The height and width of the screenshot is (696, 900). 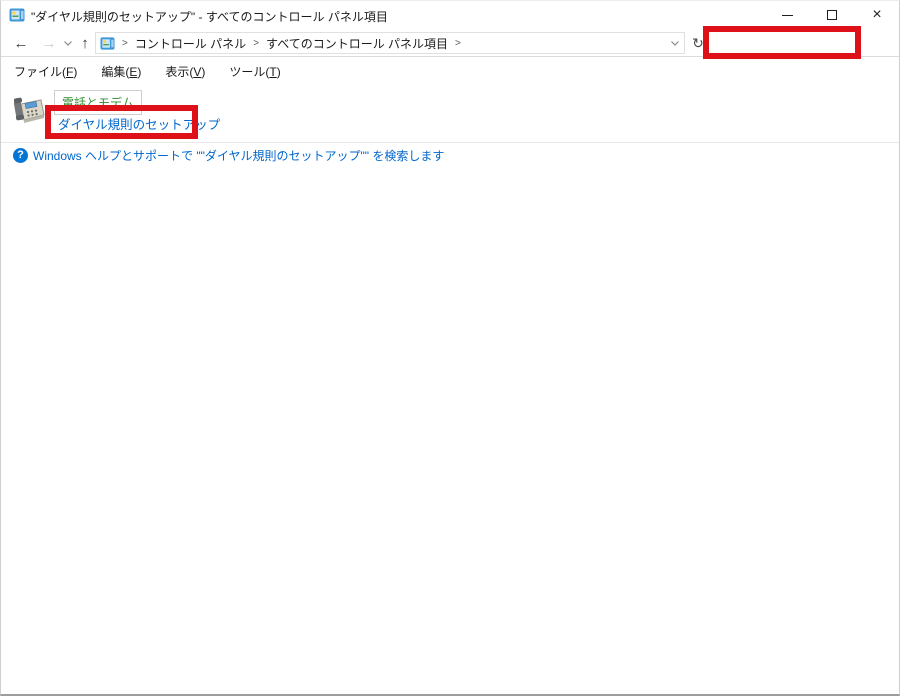 I want to click on address-bar: > コントロール パネル > すべてのコントロール パネル項目 >, so click(x=390, y=43).